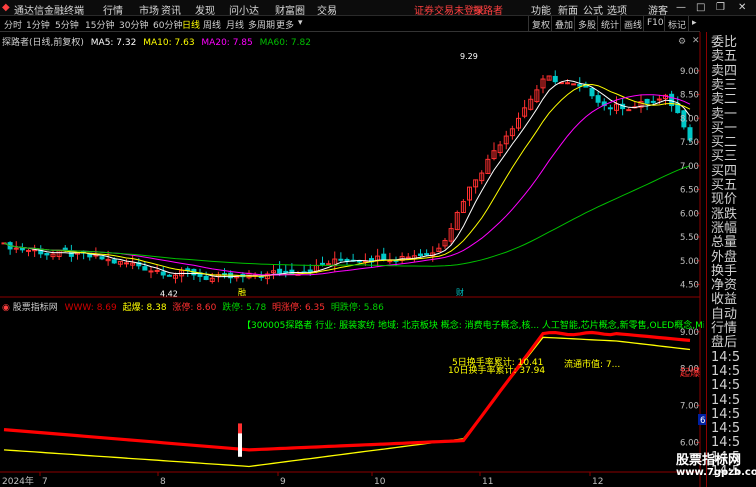 This screenshot has width=756, height=487. What do you see at coordinates (658, 9) in the screenshot?
I see `user-label: 游客` at bounding box center [658, 9].